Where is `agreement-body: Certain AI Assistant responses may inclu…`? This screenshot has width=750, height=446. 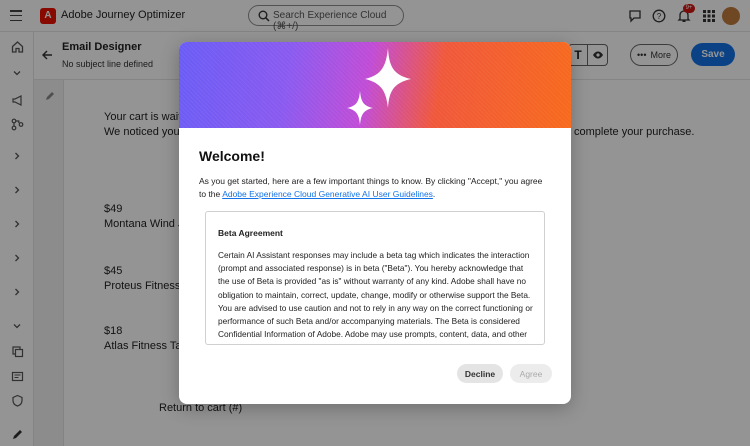 agreement-body: Certain AI Assistant responses may inclu… is located at coordinates (375, 297).